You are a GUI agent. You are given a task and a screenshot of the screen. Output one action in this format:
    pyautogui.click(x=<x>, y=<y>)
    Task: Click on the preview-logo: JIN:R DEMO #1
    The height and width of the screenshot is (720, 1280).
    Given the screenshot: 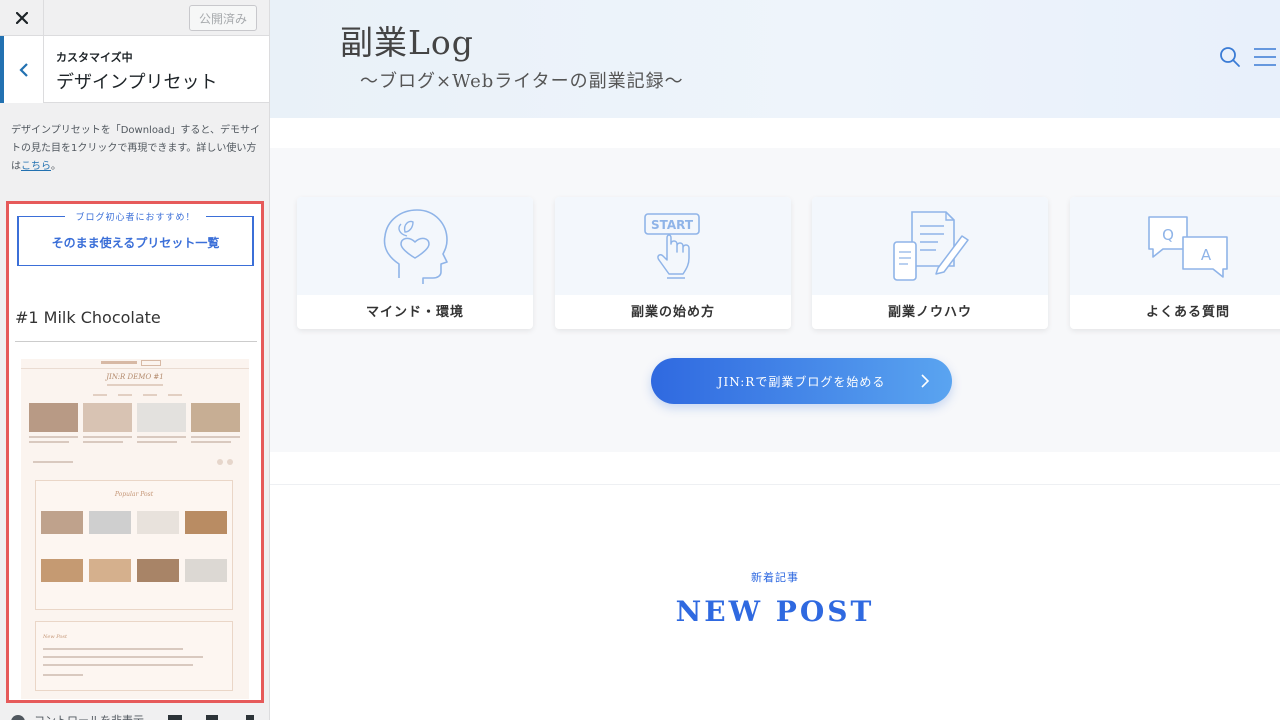 What is the action you would take?
    pyautogui.click(x=135, y=377)
    